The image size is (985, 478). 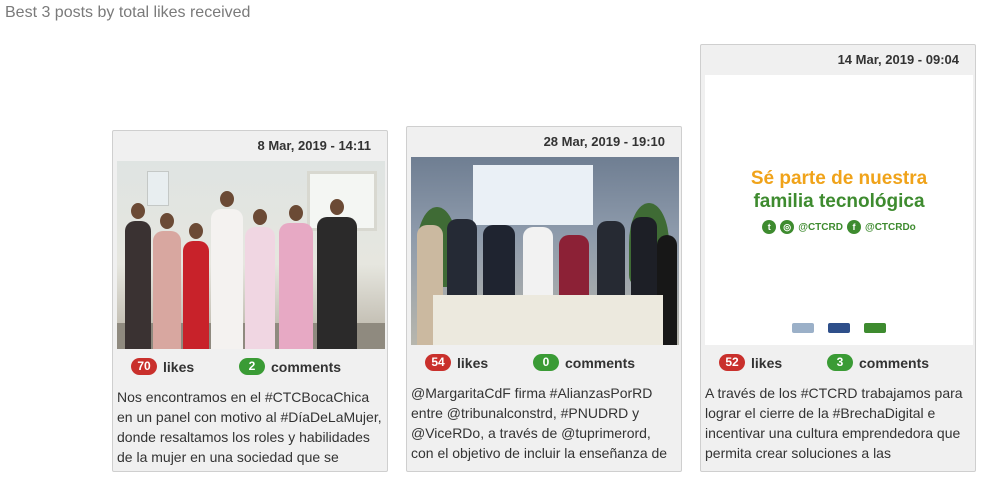 I want to click on post-stats: 52 likes 3 comments, so click(x=838, y=362).